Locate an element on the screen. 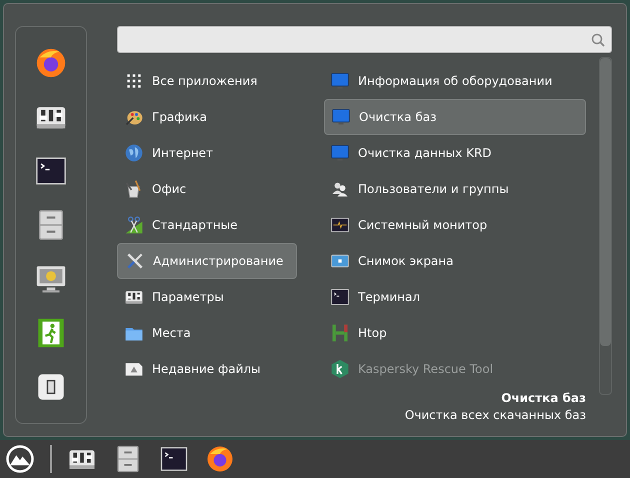 The image size is (630, 478). scissors-ruler-icon is located at coordinates (134, 225).